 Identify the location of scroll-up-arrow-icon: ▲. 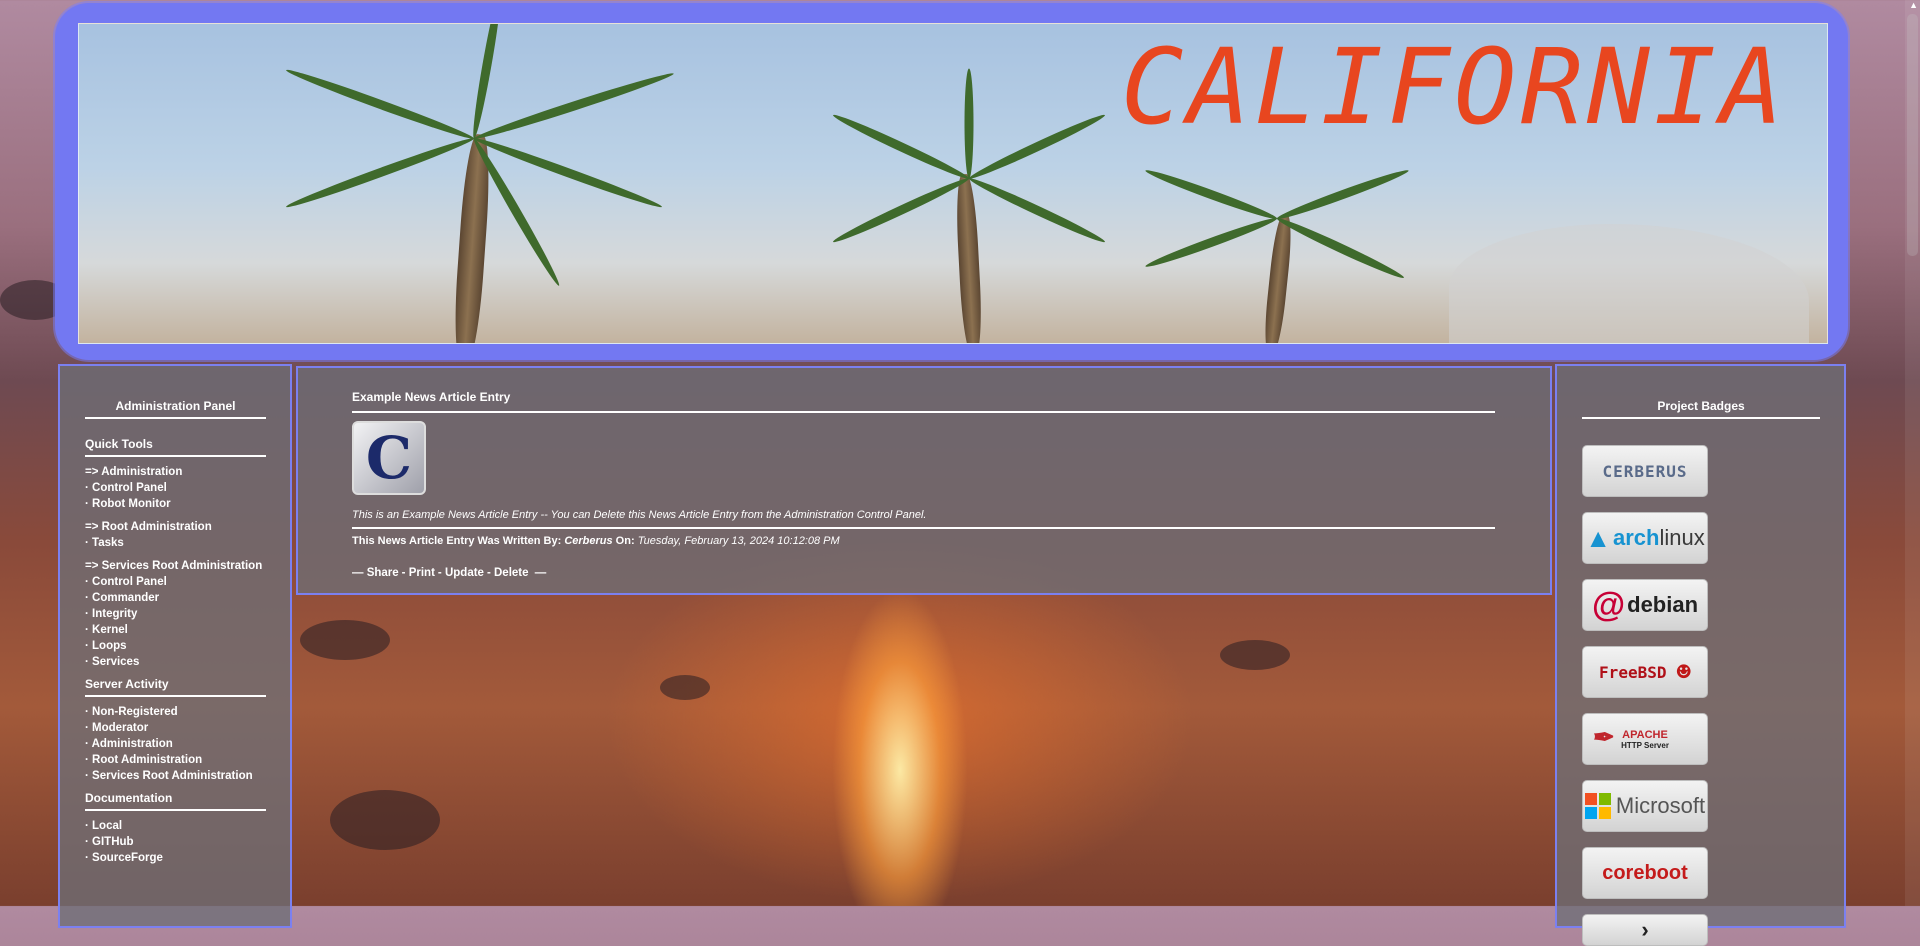
(1913, 5).